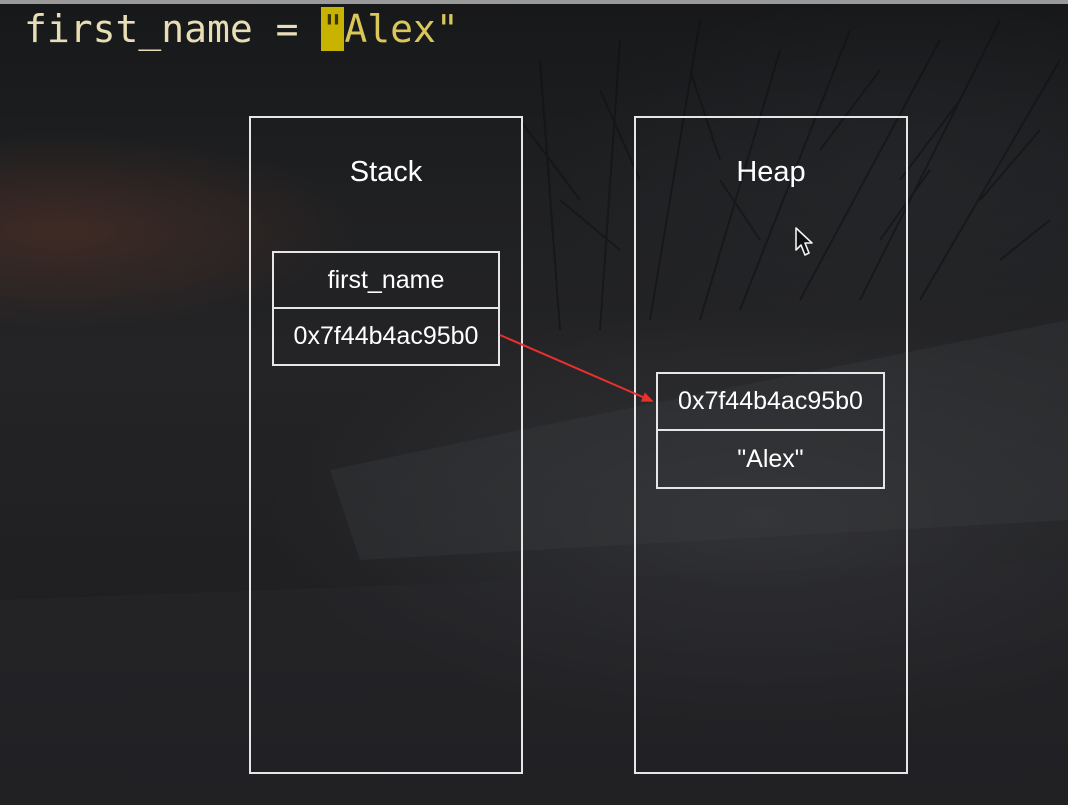 The image size is (1068, 805). Describe the element at coordinates (386, 172) in the screenshot. I see `stack-title: Stack` at that location.